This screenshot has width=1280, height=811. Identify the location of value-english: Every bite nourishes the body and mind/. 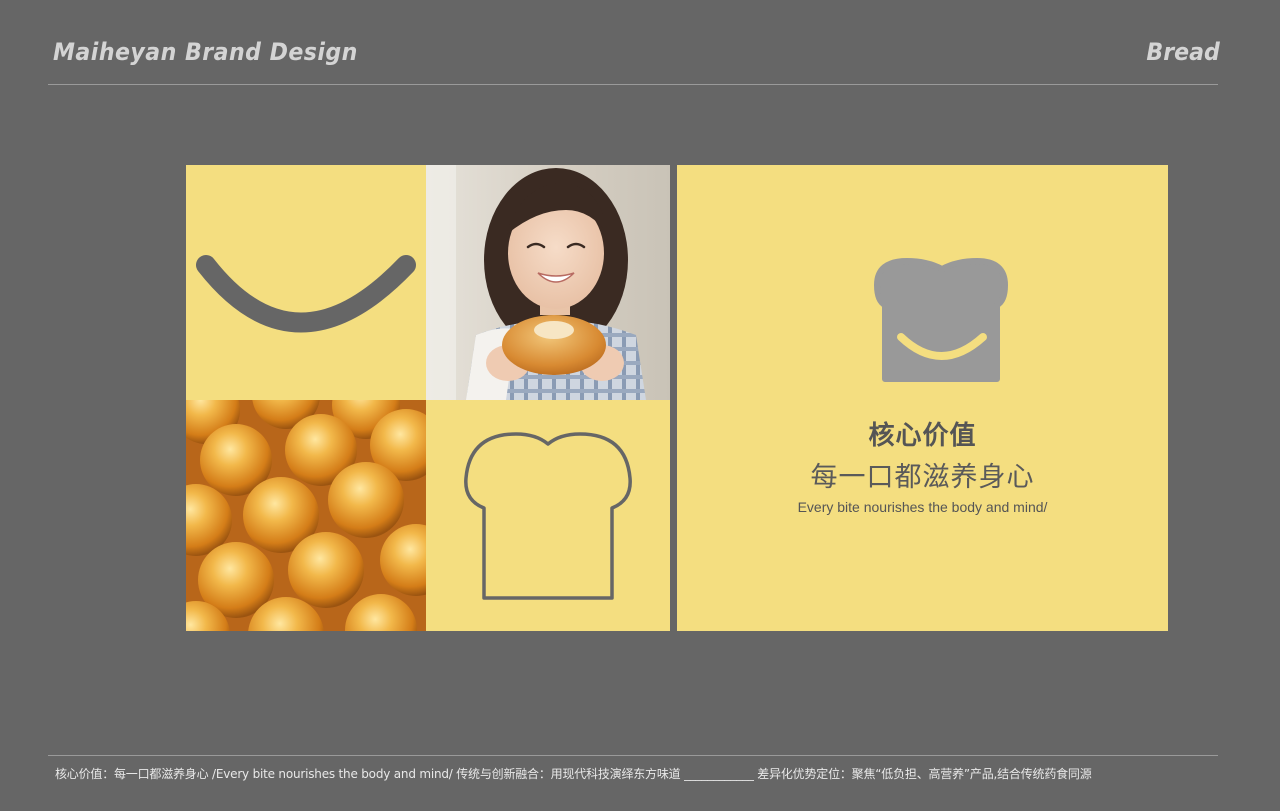
(922, 507).